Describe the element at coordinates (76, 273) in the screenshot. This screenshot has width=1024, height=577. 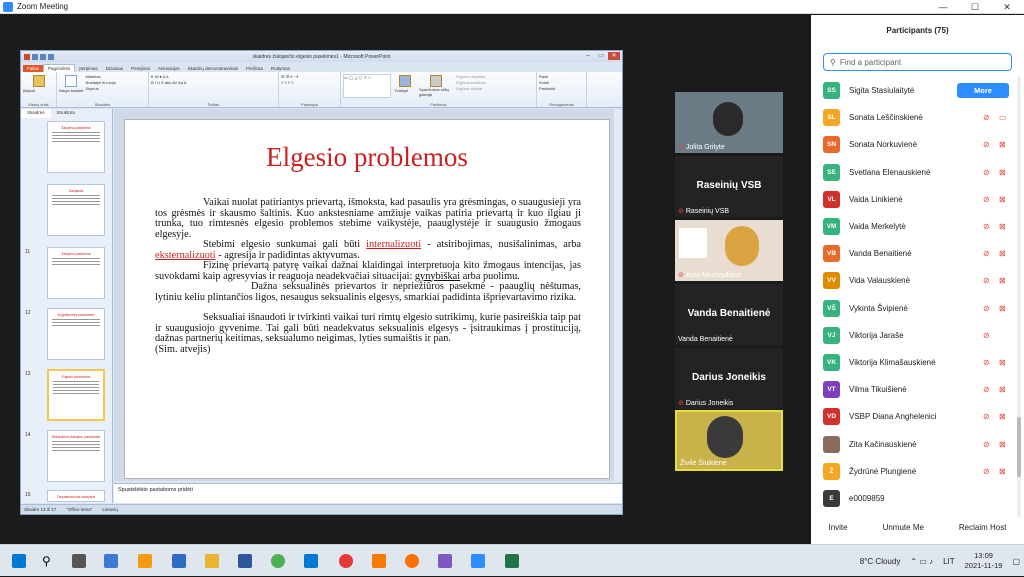
I see `slide-thumbnail: Žalojimo padariniai` at that location.